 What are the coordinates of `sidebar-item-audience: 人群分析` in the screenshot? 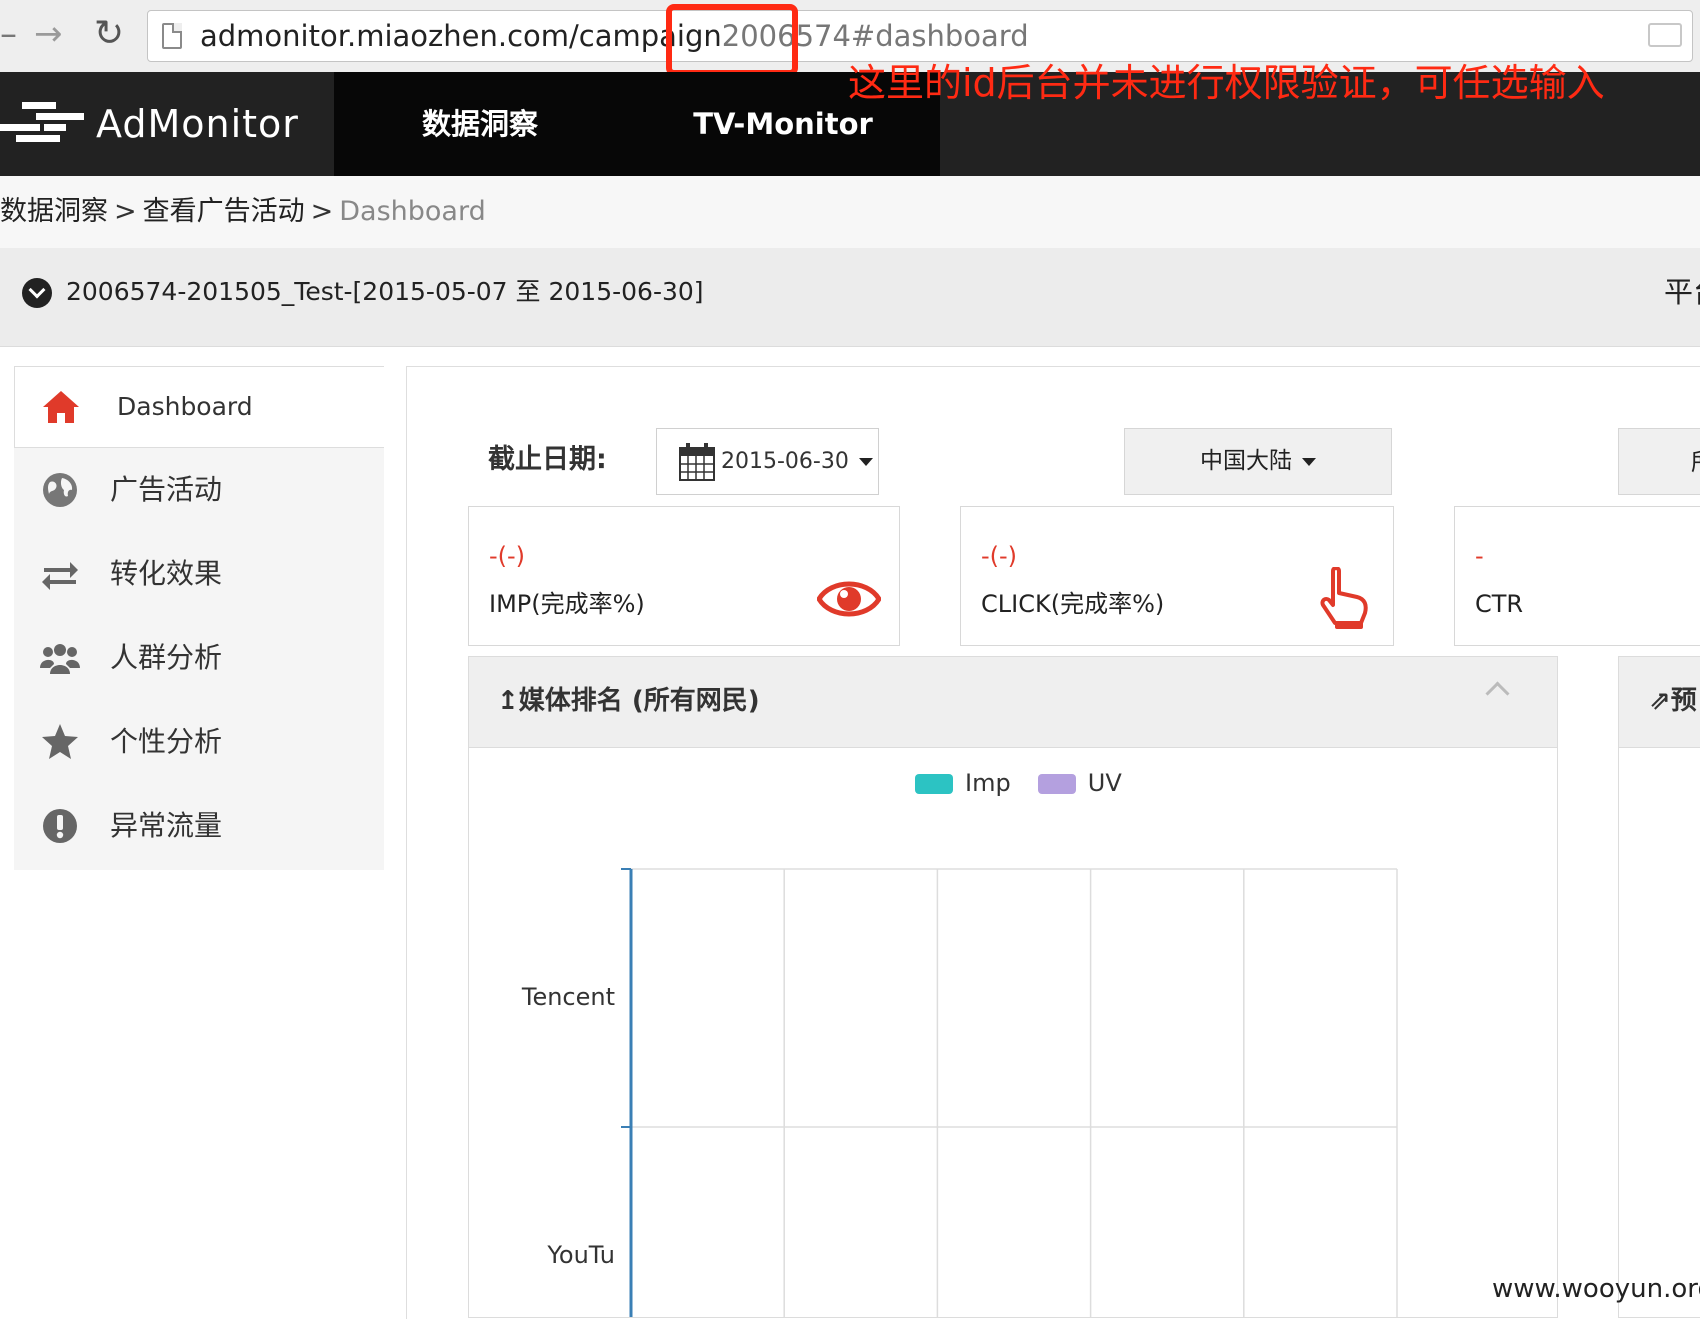 It's located at (199, 659).